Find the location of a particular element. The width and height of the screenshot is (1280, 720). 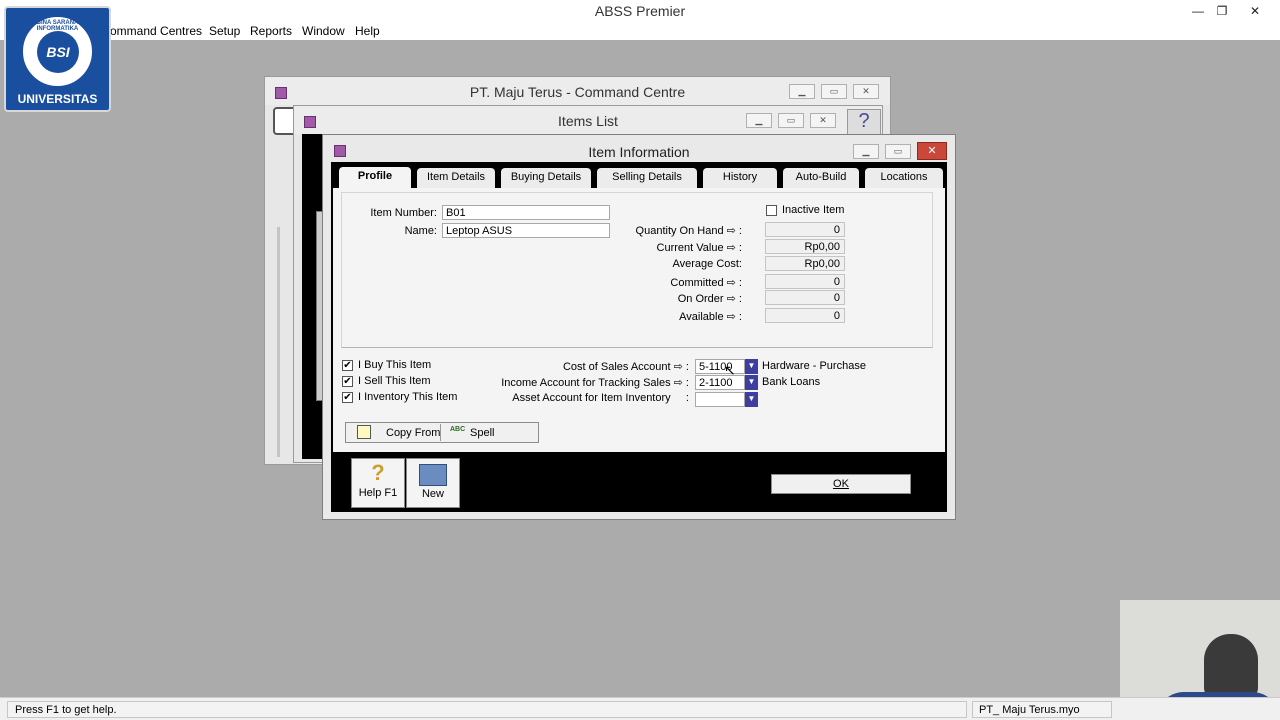

cost-of-sales-account-name: Hardware - Purchase is located at coordinates (814, 366).